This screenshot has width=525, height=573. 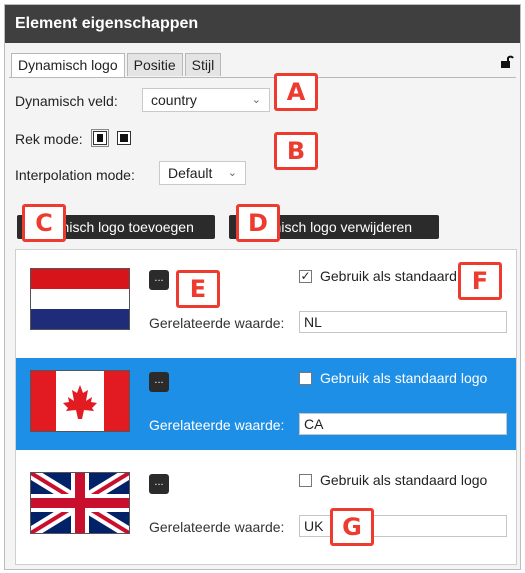 What do you see at coordinates (507, 62) in the screenshot?
I see `unlock-icon` at bounding box center [507, 62].